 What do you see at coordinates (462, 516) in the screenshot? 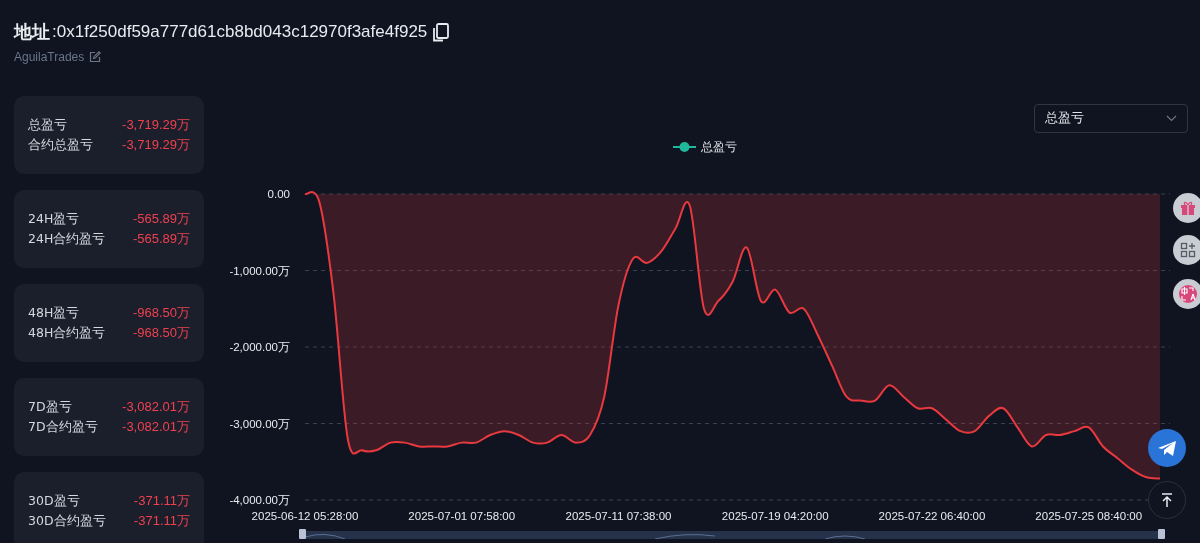
I see `x-axis-label: 2025-07-01 07:58:00` at bounding box center [462, 516].